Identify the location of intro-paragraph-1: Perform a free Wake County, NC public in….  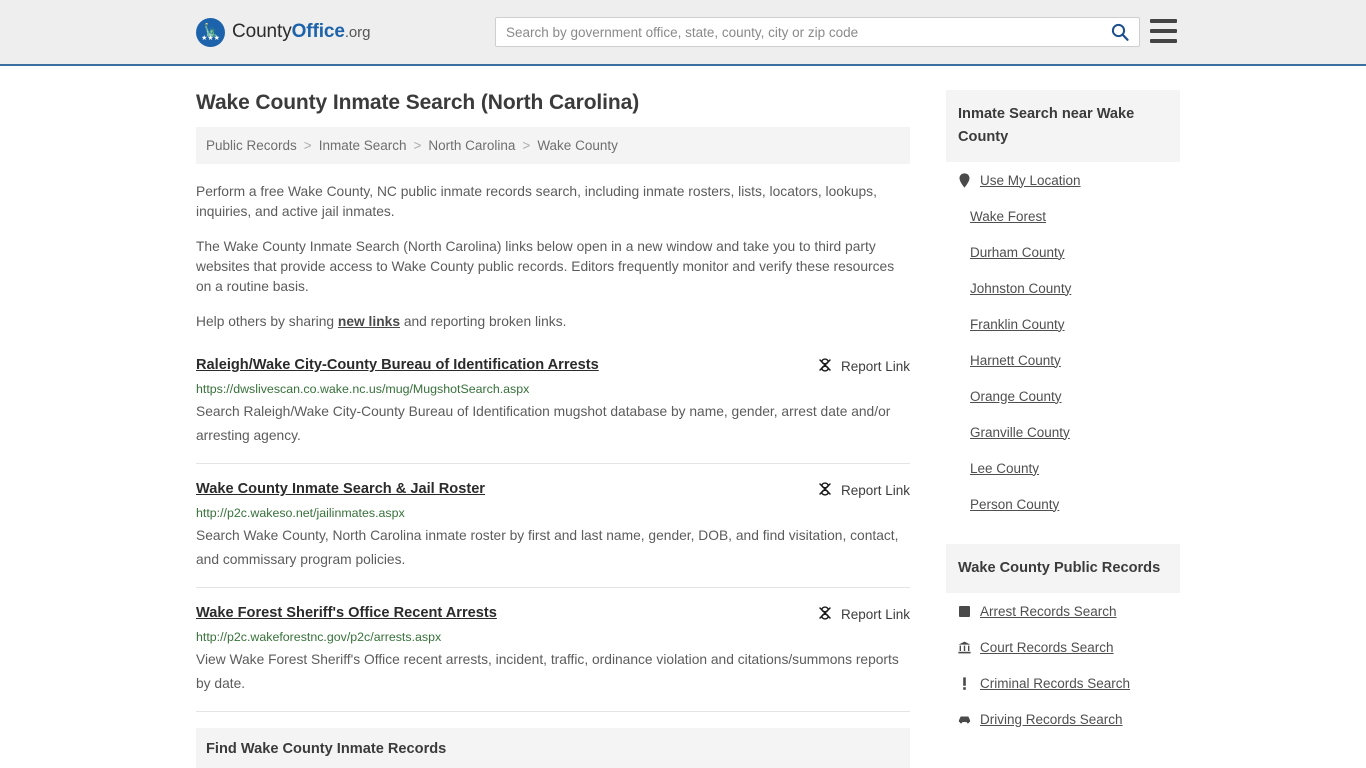
(536, 201).